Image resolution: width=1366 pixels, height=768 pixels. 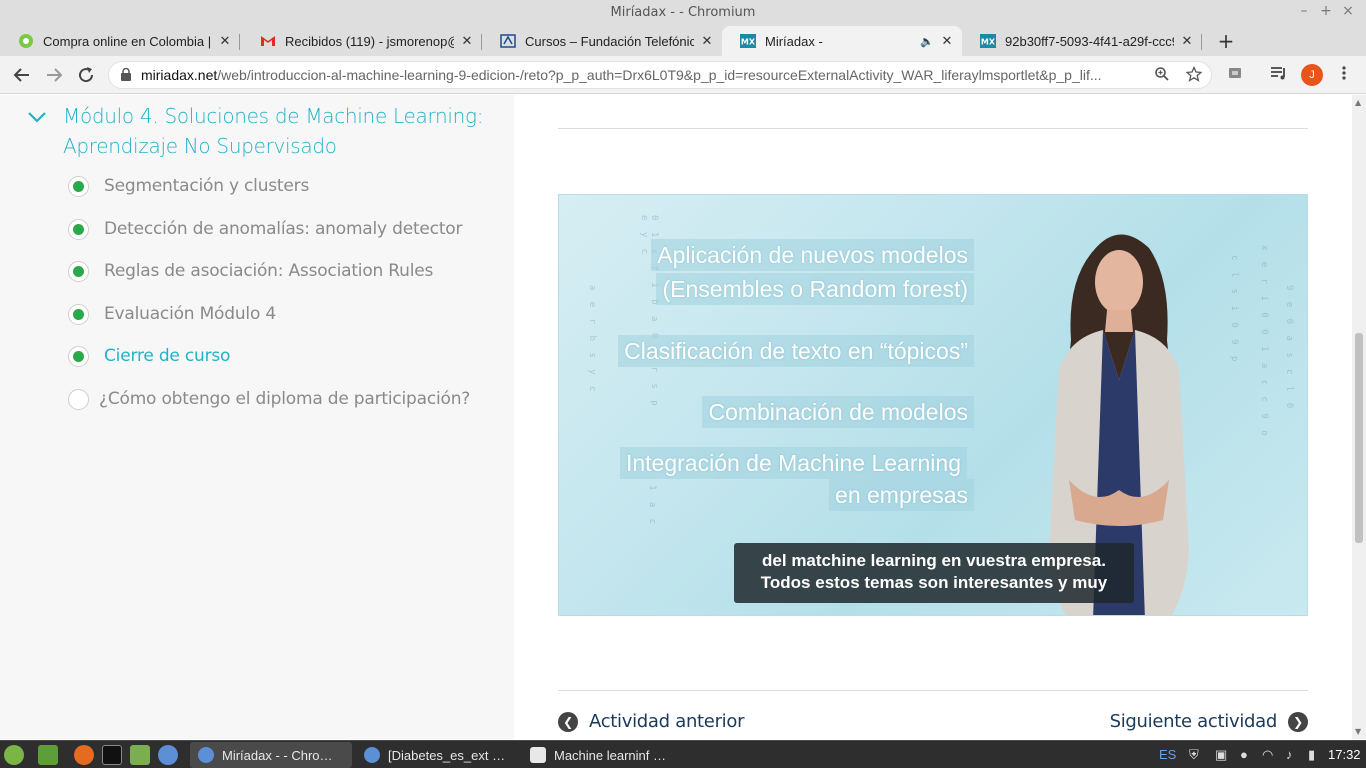 I want to click on decorative-matrix: a e r b s y c, so click(x=592, y=340).